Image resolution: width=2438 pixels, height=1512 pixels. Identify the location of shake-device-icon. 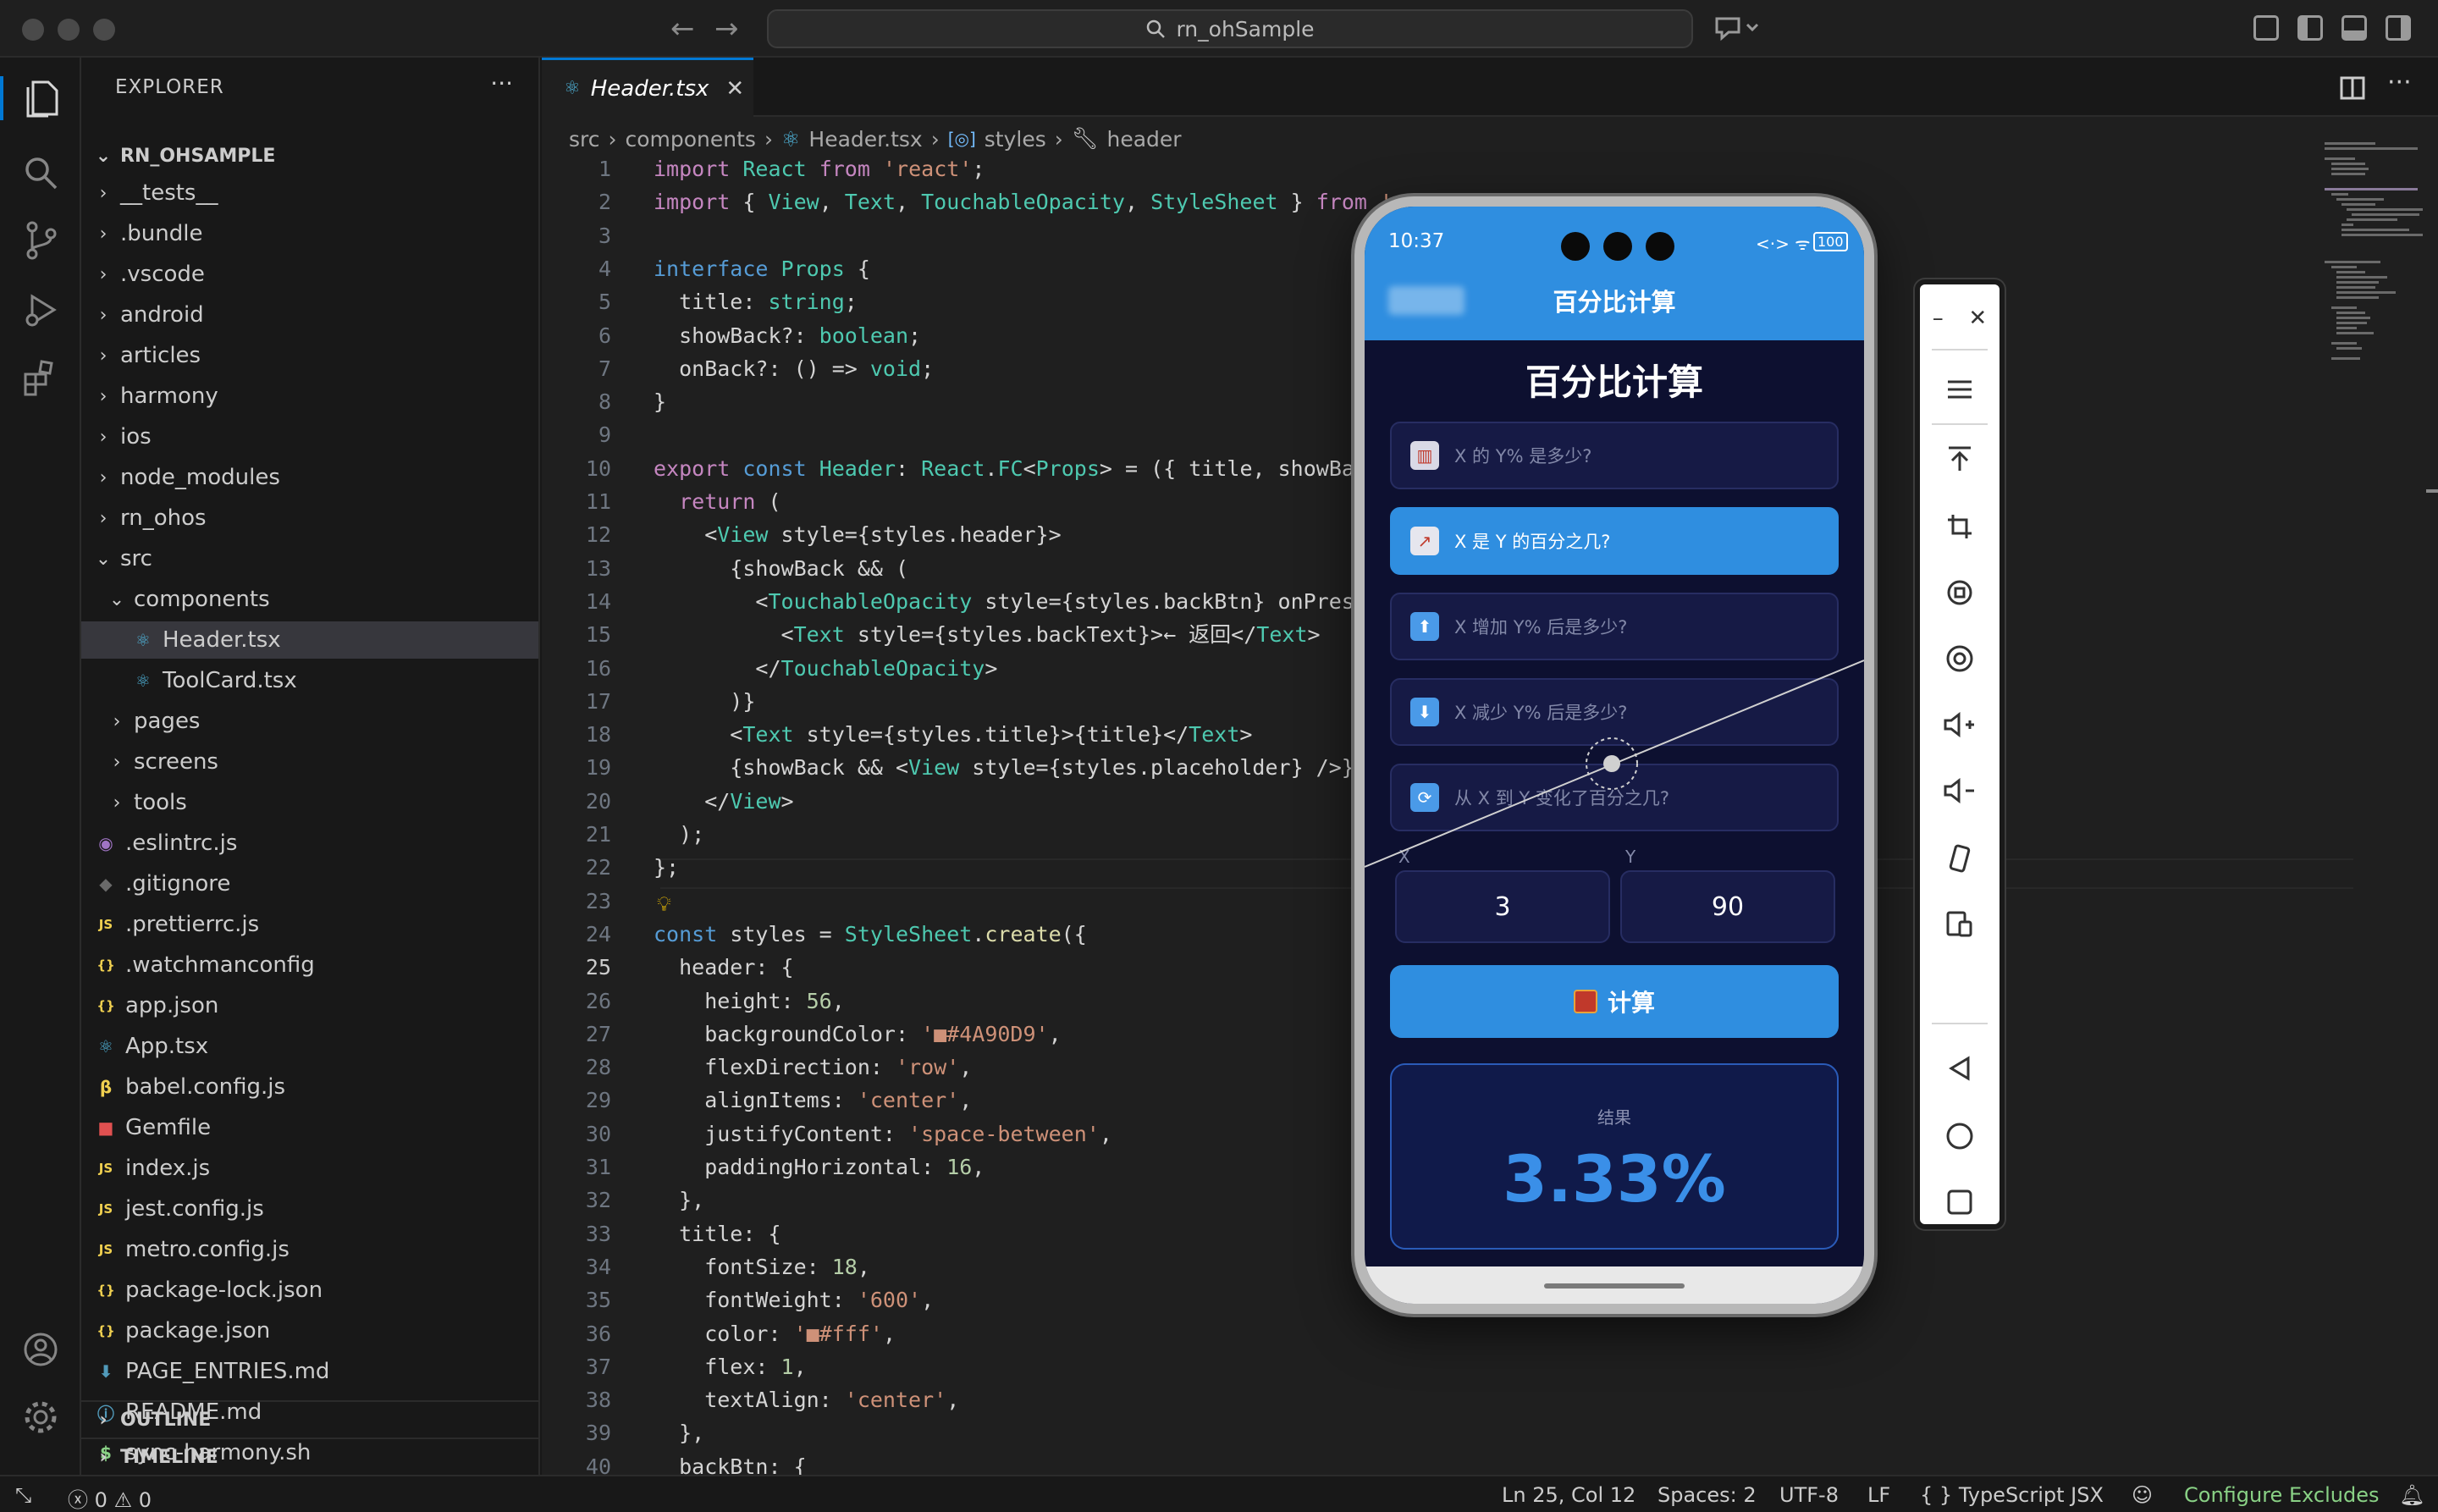
(1959, 858).